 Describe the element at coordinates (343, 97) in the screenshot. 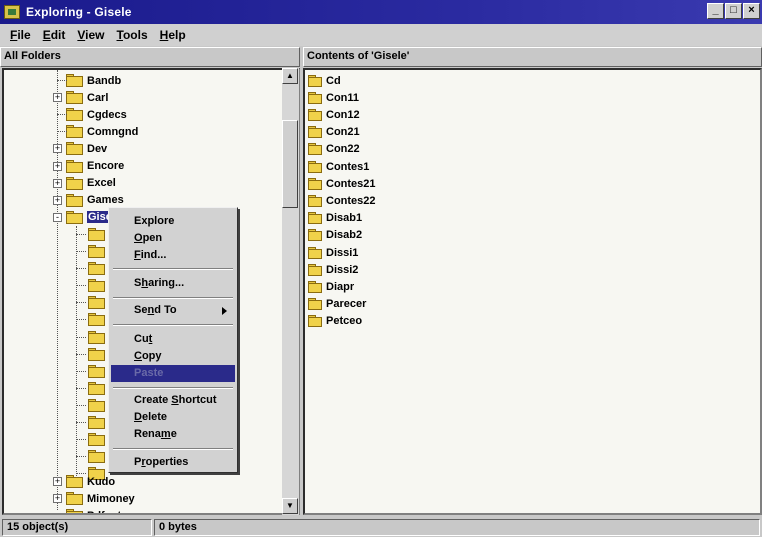

I see `content-folder-label: Con11` at that location.